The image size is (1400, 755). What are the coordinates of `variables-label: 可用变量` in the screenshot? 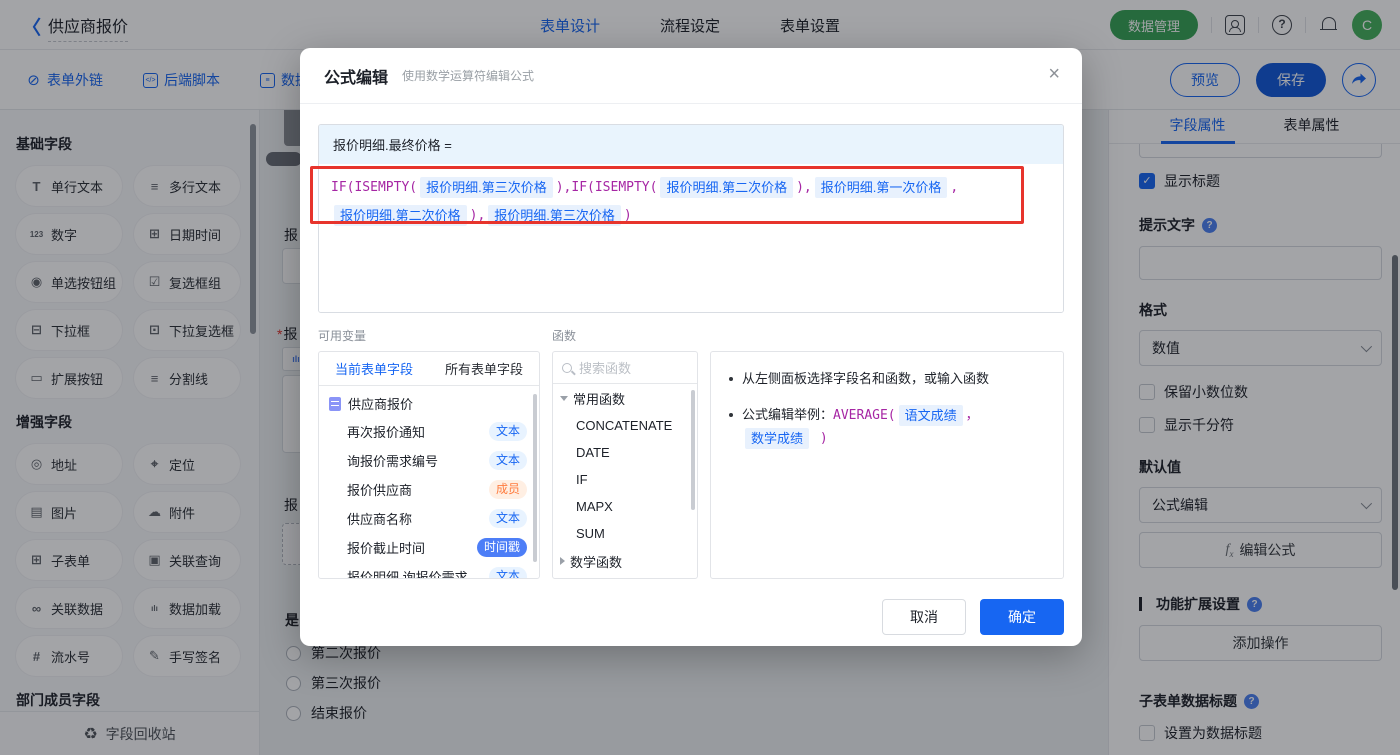 It's located at (342, 336).